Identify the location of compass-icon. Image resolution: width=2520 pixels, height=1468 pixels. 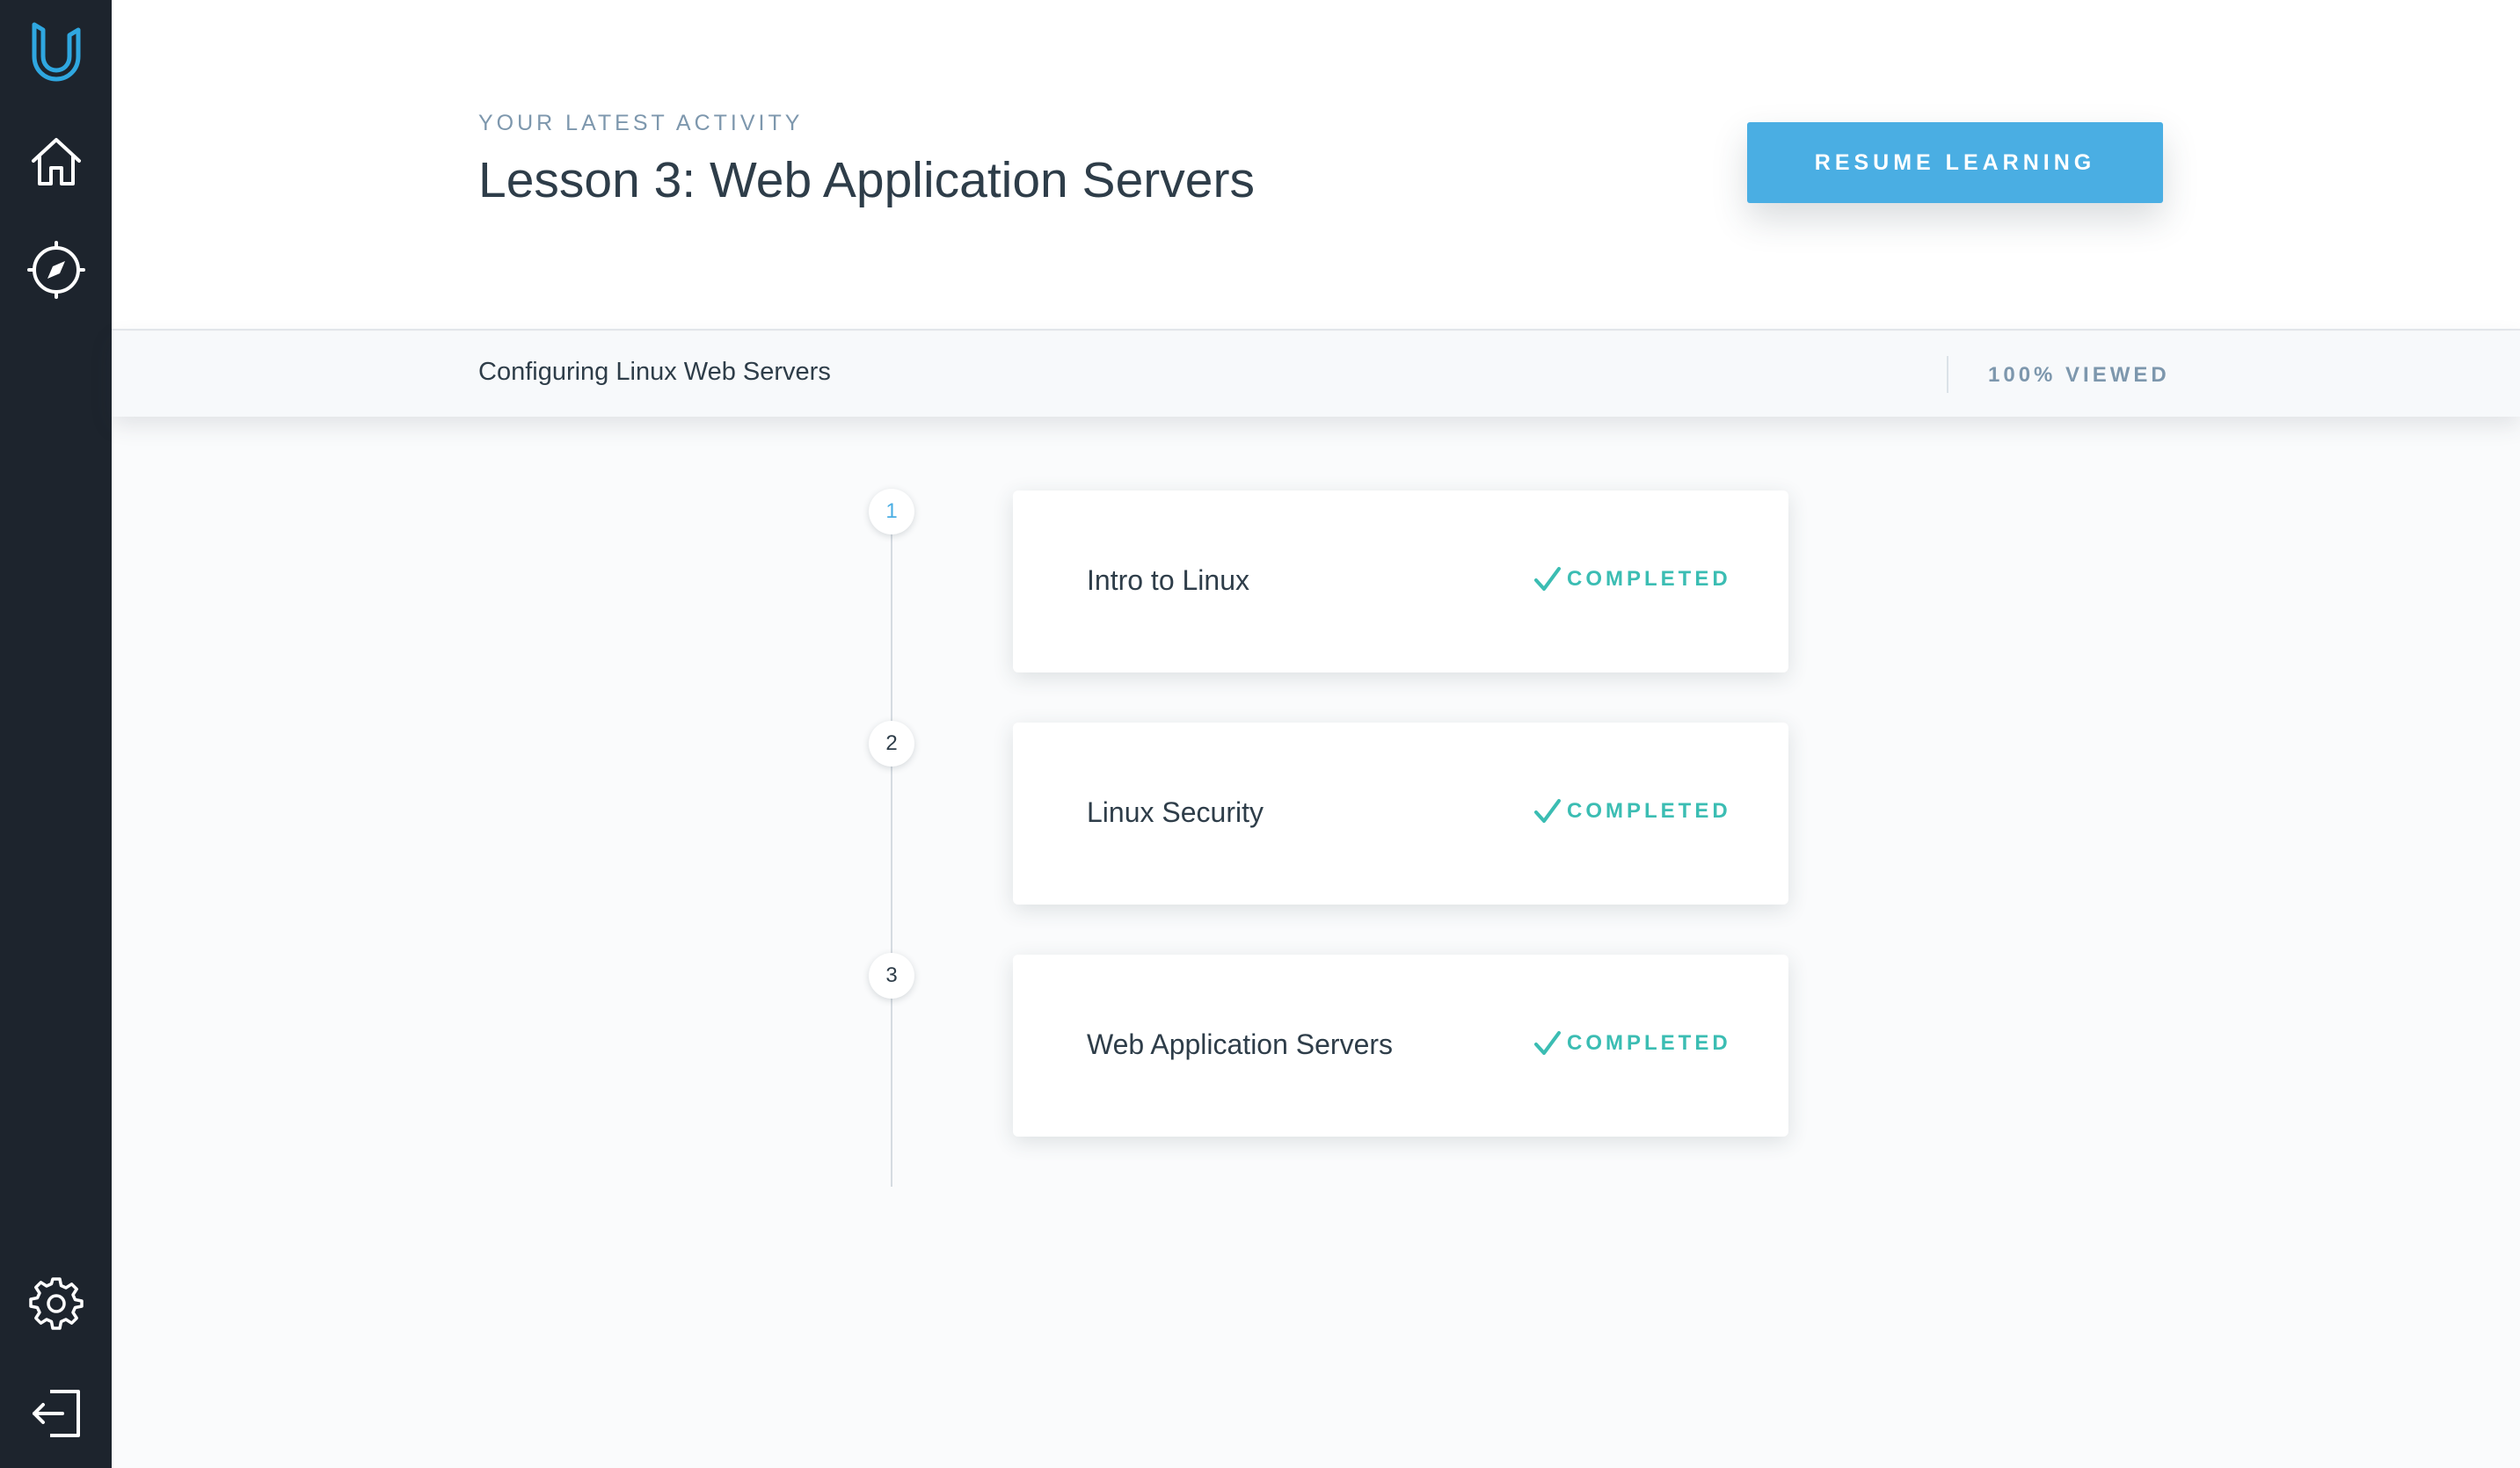
(56, 270).